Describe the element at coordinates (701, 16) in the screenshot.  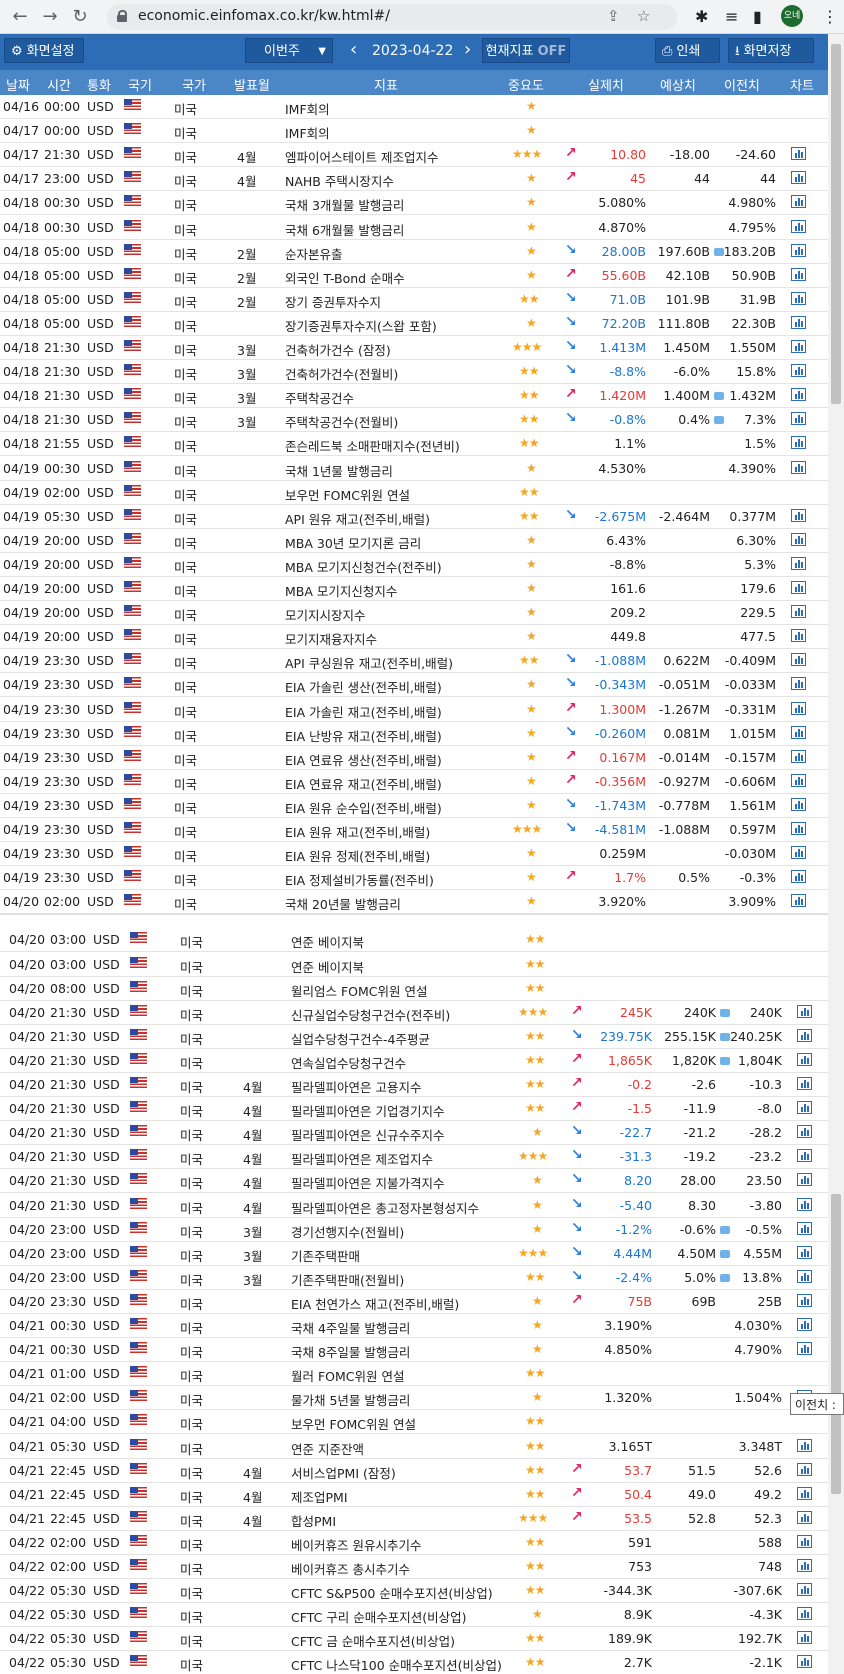
I see `extensions-icon: ✱` at that location.